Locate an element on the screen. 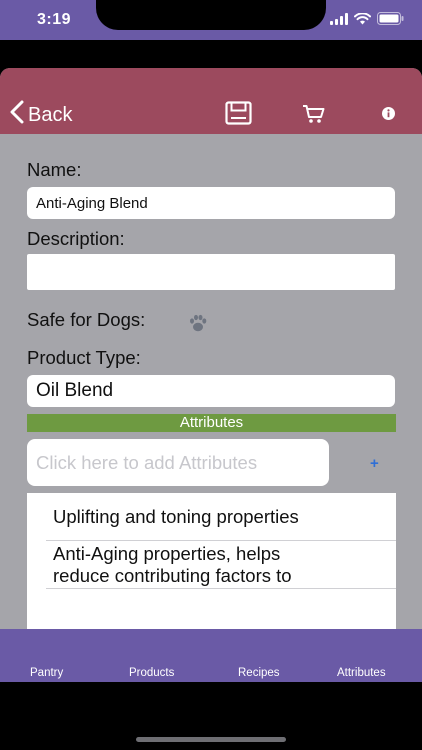 The width and height of the screenshot is (422, 750). info-icon is located at coordinates (388, 116).